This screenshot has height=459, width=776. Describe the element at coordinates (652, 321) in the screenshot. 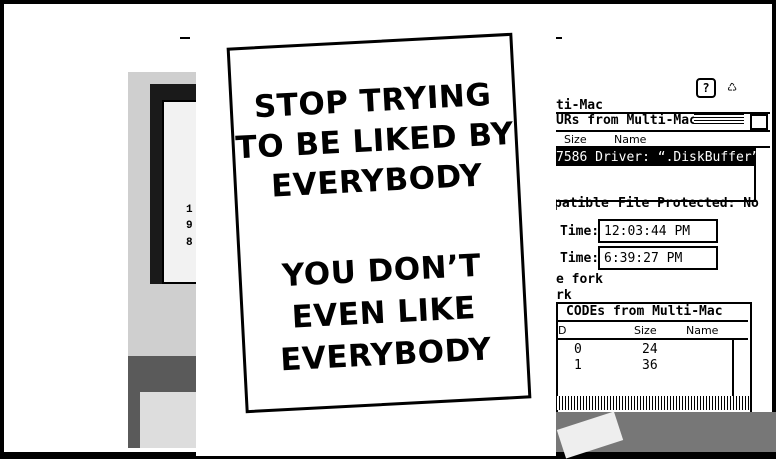

I see `codes-title-divider` at that location.